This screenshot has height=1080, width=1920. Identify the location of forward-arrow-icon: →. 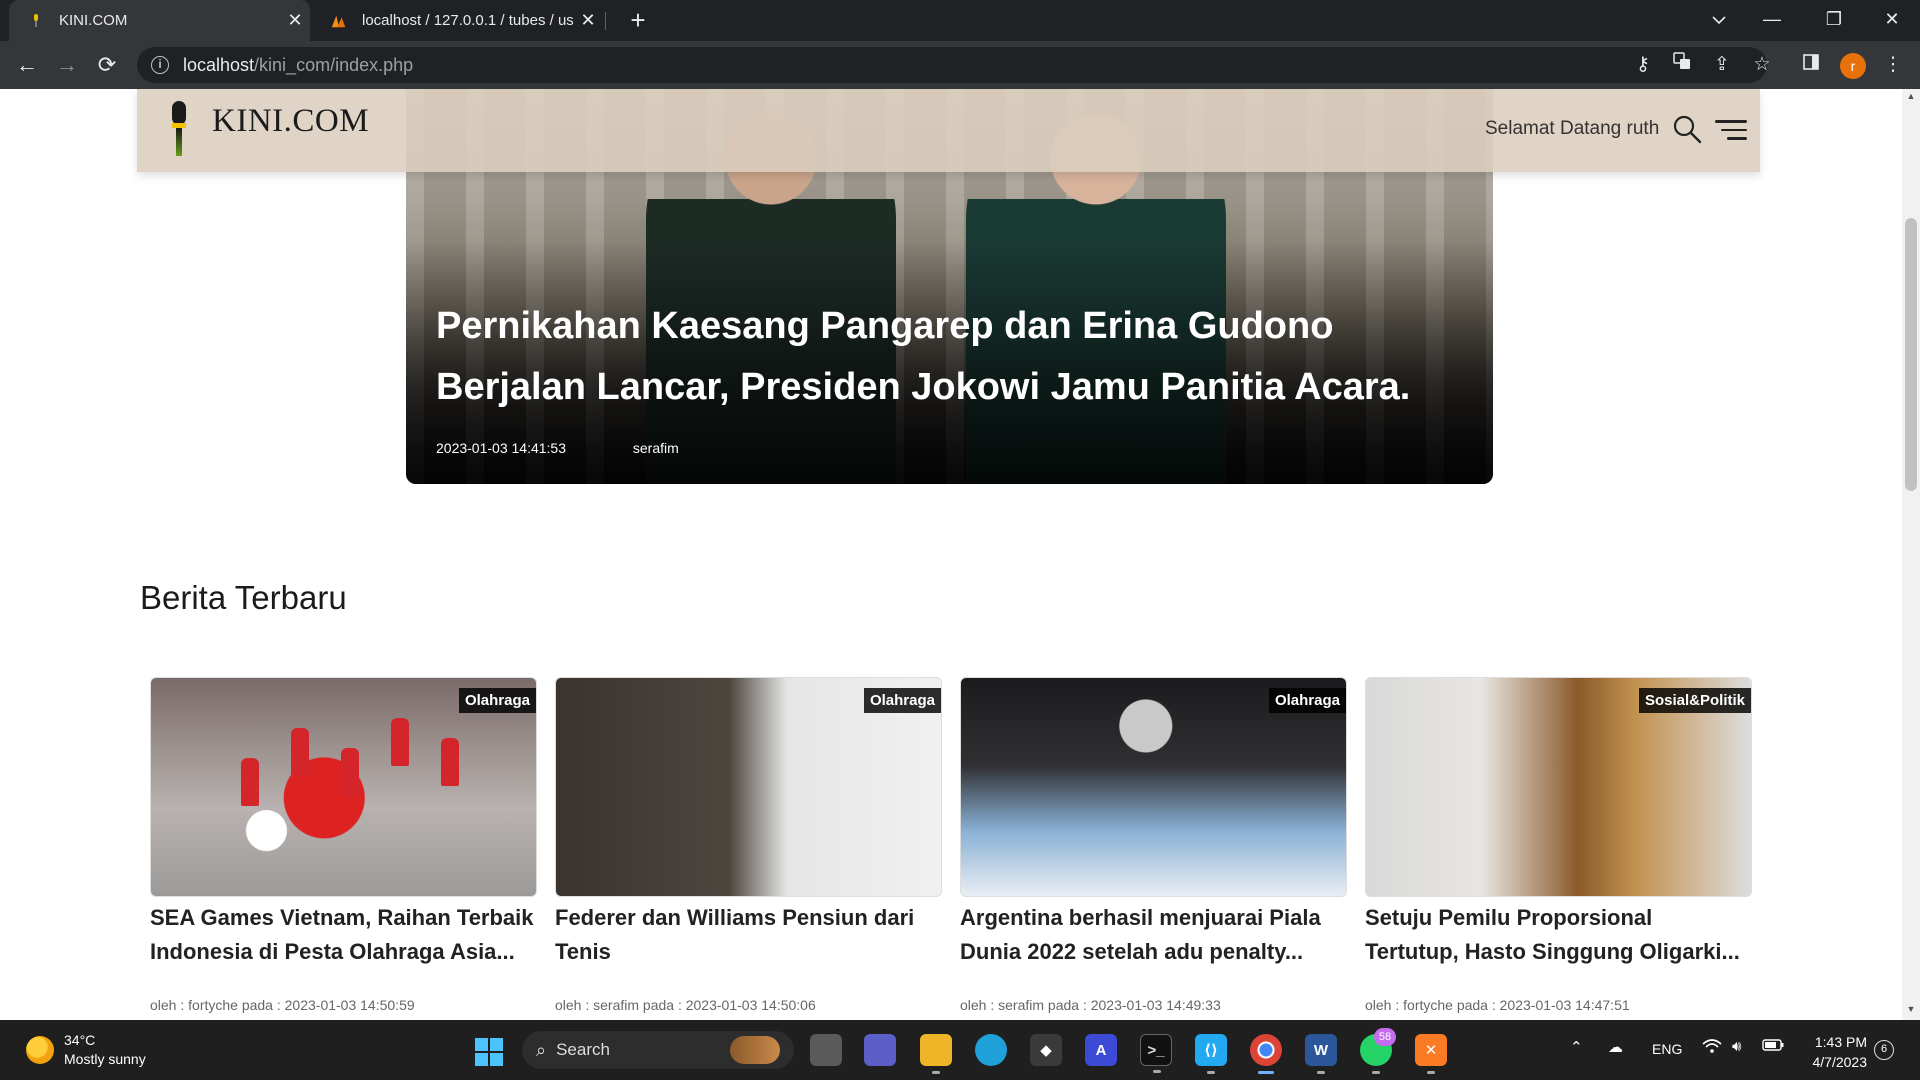
(67, 65).